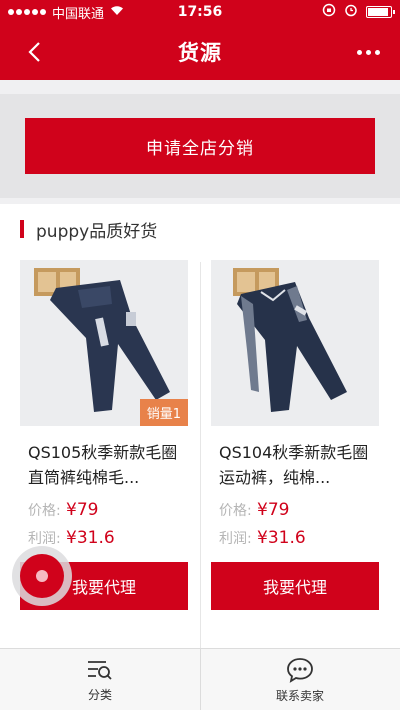 The width and height of the screenshot is (400, 710). Describe the element at coordinates (78, 14) in the screenshot. I see `carrier-name: 中国联通` at that location.